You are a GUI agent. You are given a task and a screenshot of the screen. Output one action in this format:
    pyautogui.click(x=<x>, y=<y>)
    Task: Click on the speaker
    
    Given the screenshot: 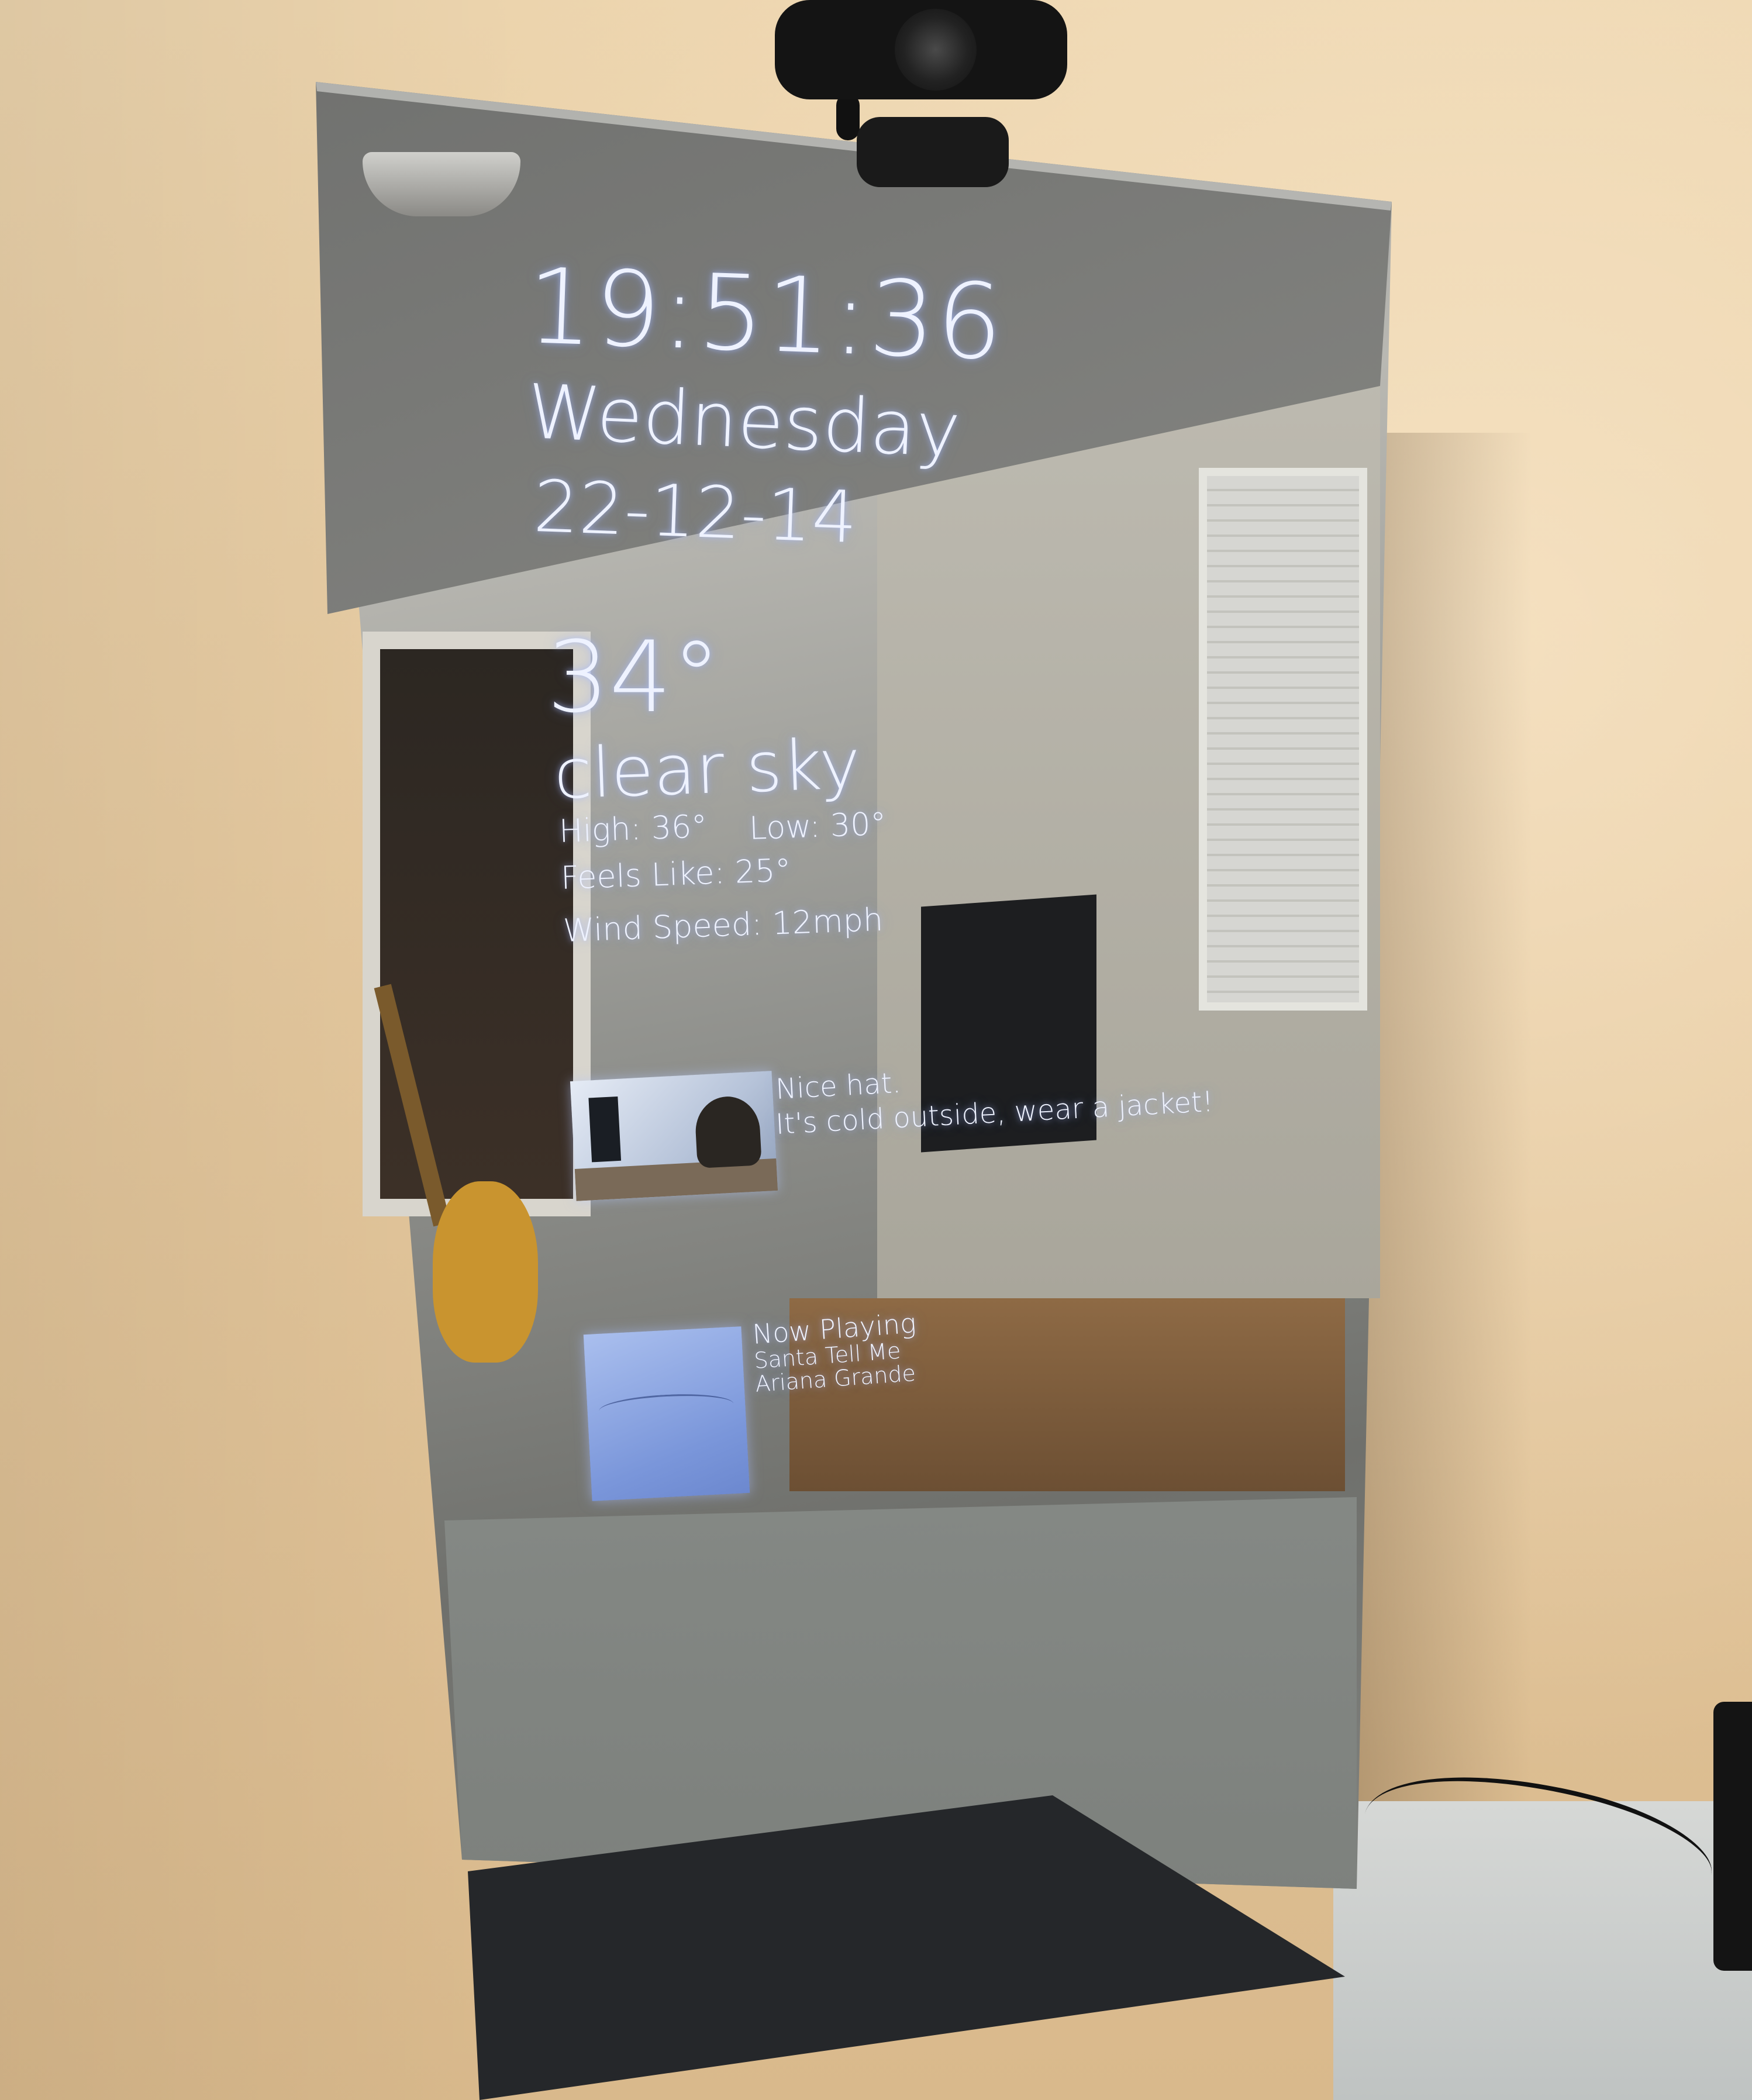 What is the action you would take?
    pyautogui.click(x=1732, y=1836)
    